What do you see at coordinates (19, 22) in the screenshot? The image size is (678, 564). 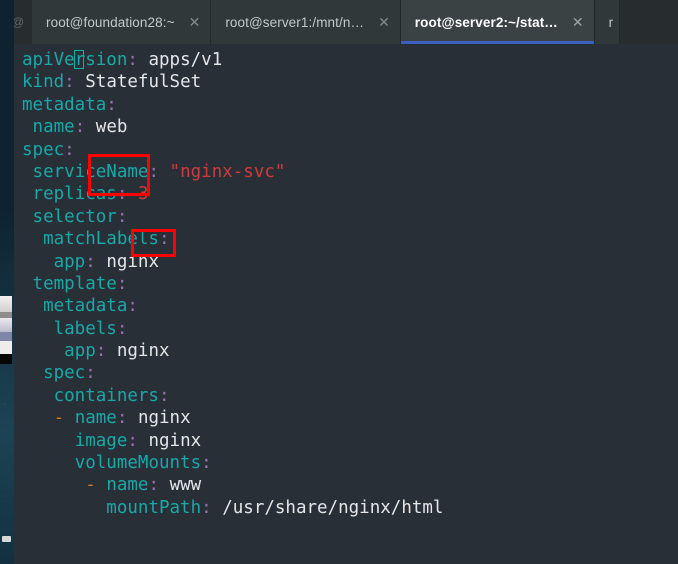 I see `tab-bar-left-stub-text: @` at bounding box center [19, 22].